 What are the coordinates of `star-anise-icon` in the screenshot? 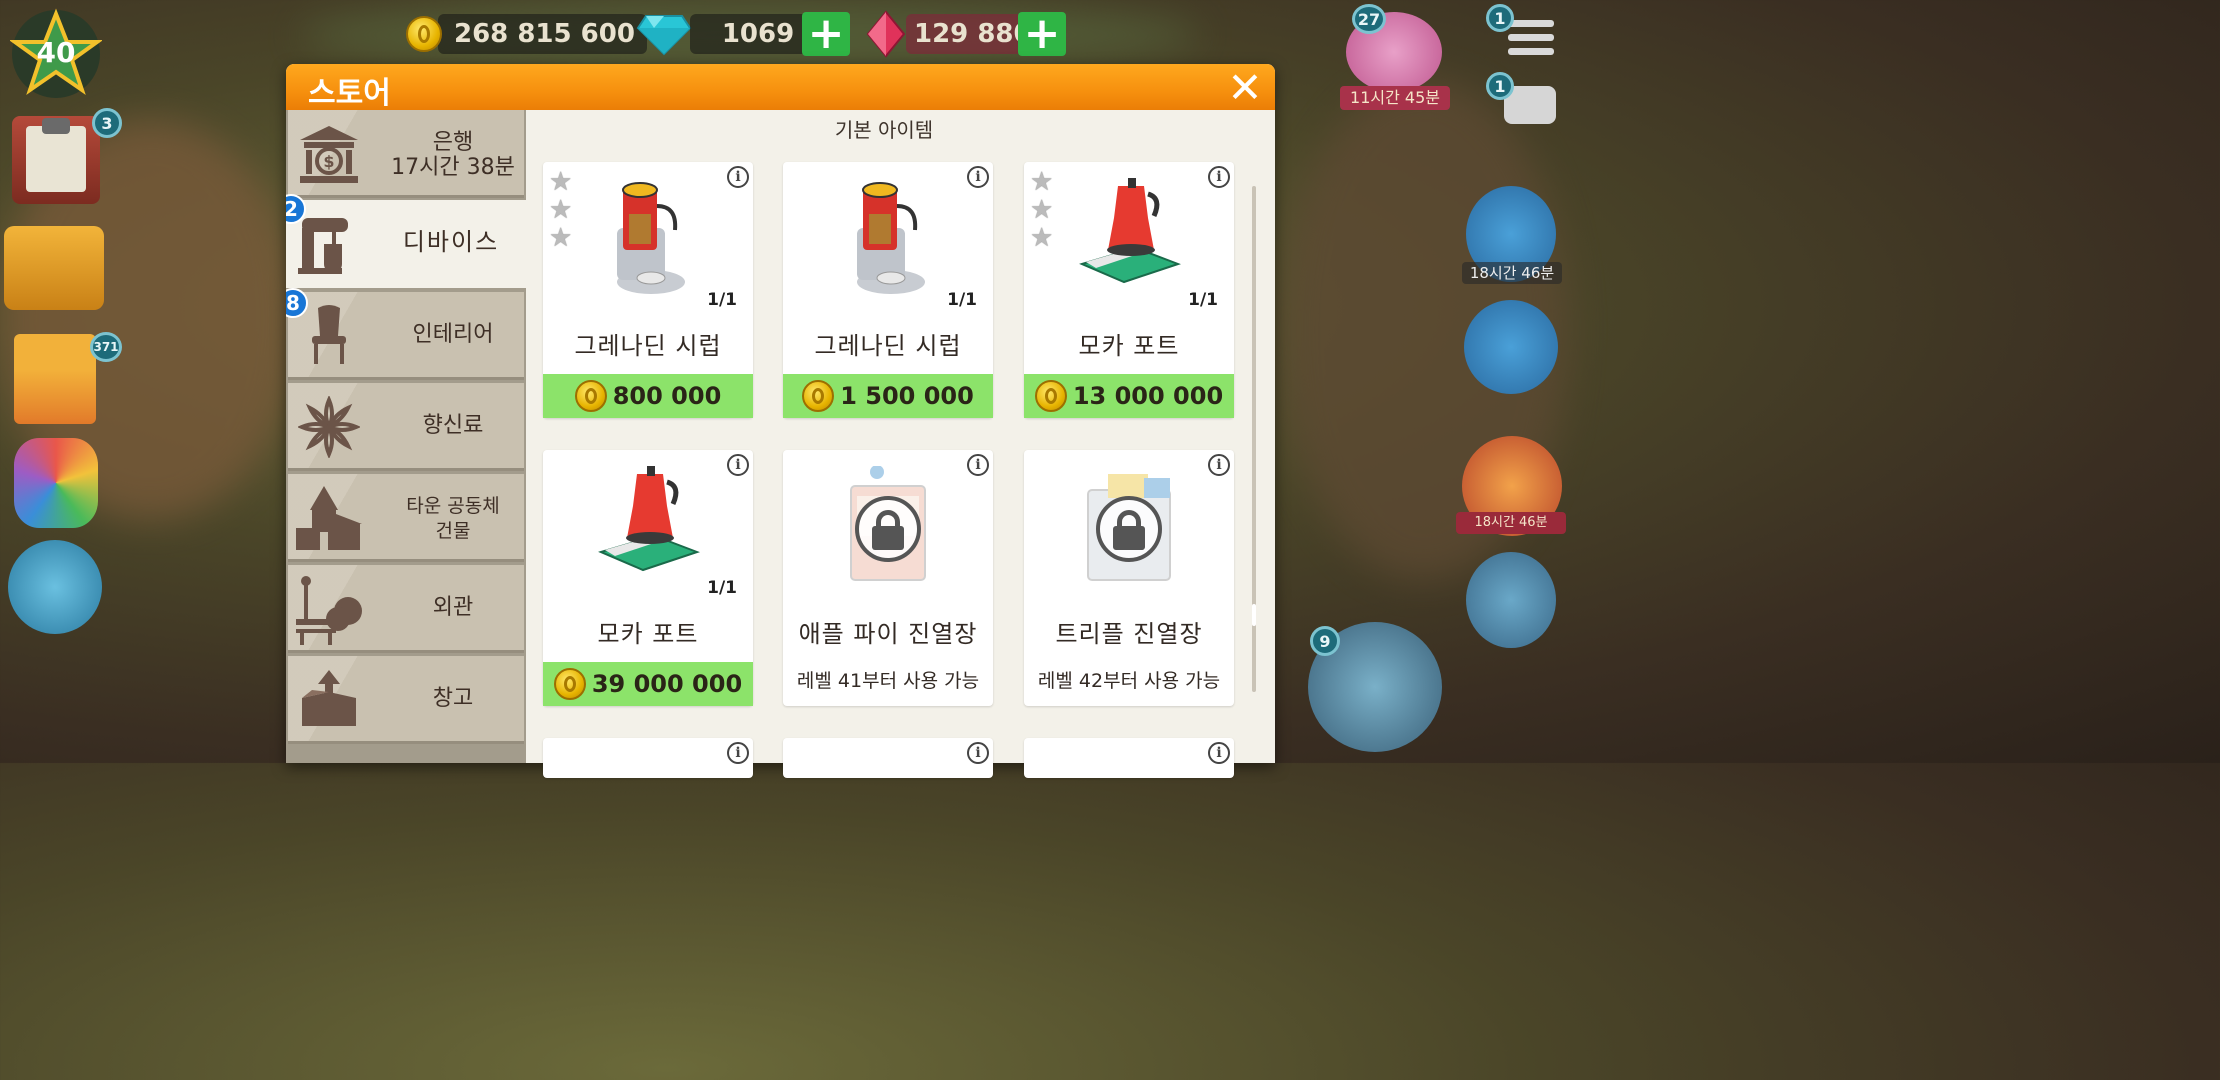 It's located at (329, 427).